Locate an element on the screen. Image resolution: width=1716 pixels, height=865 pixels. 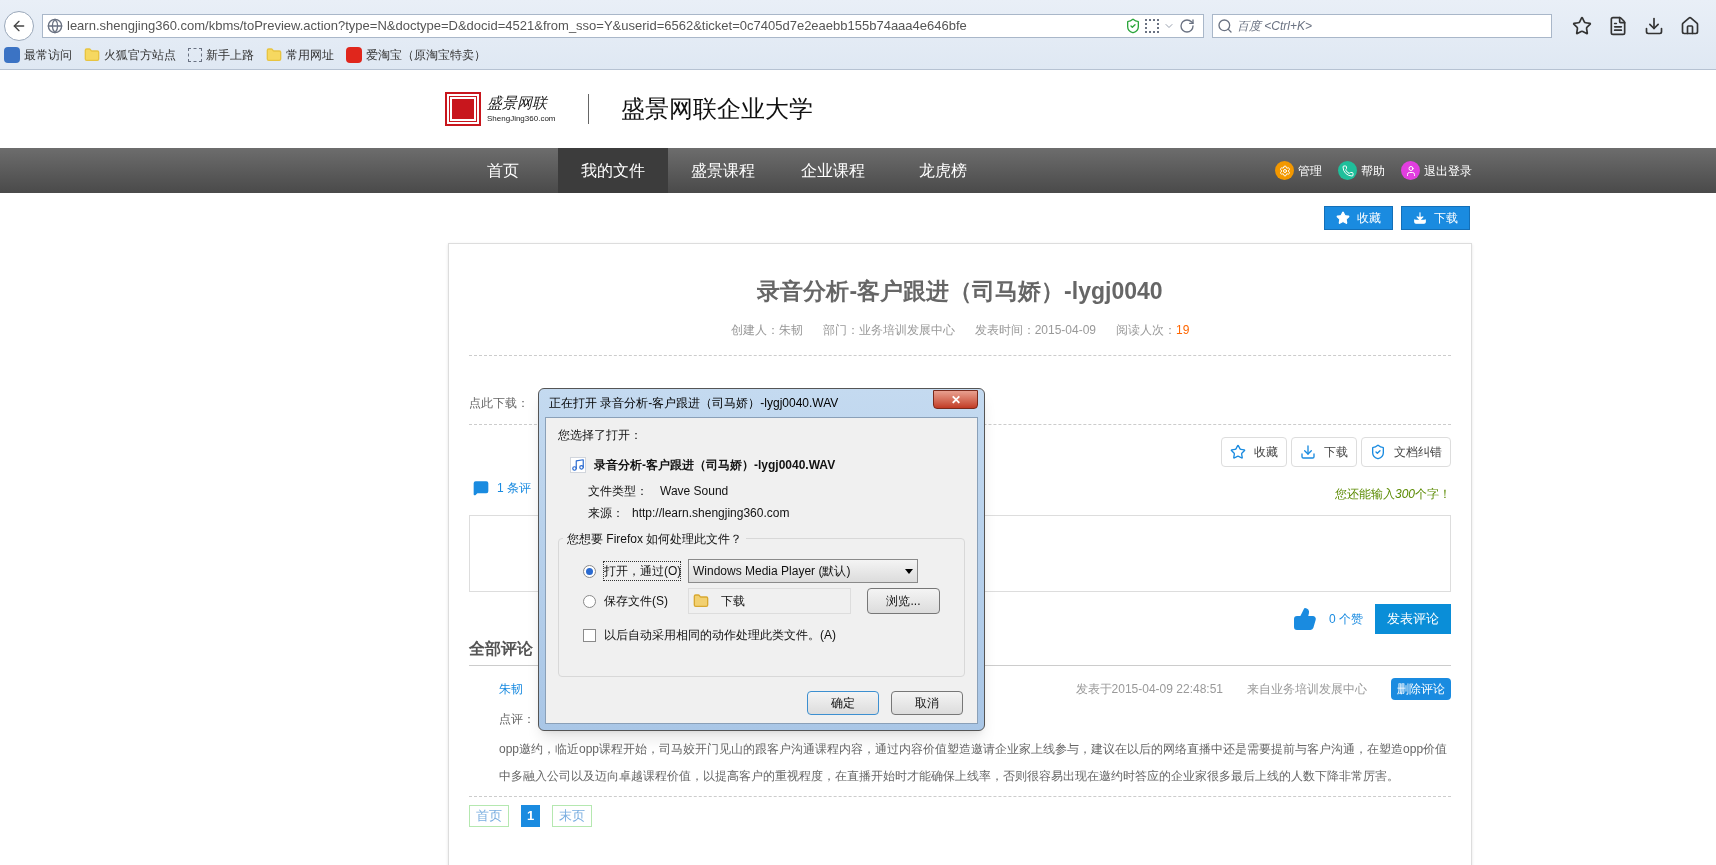
comment-date: 发表于2015-04-09 22:48:51 is located at coordinates (1149, 689).